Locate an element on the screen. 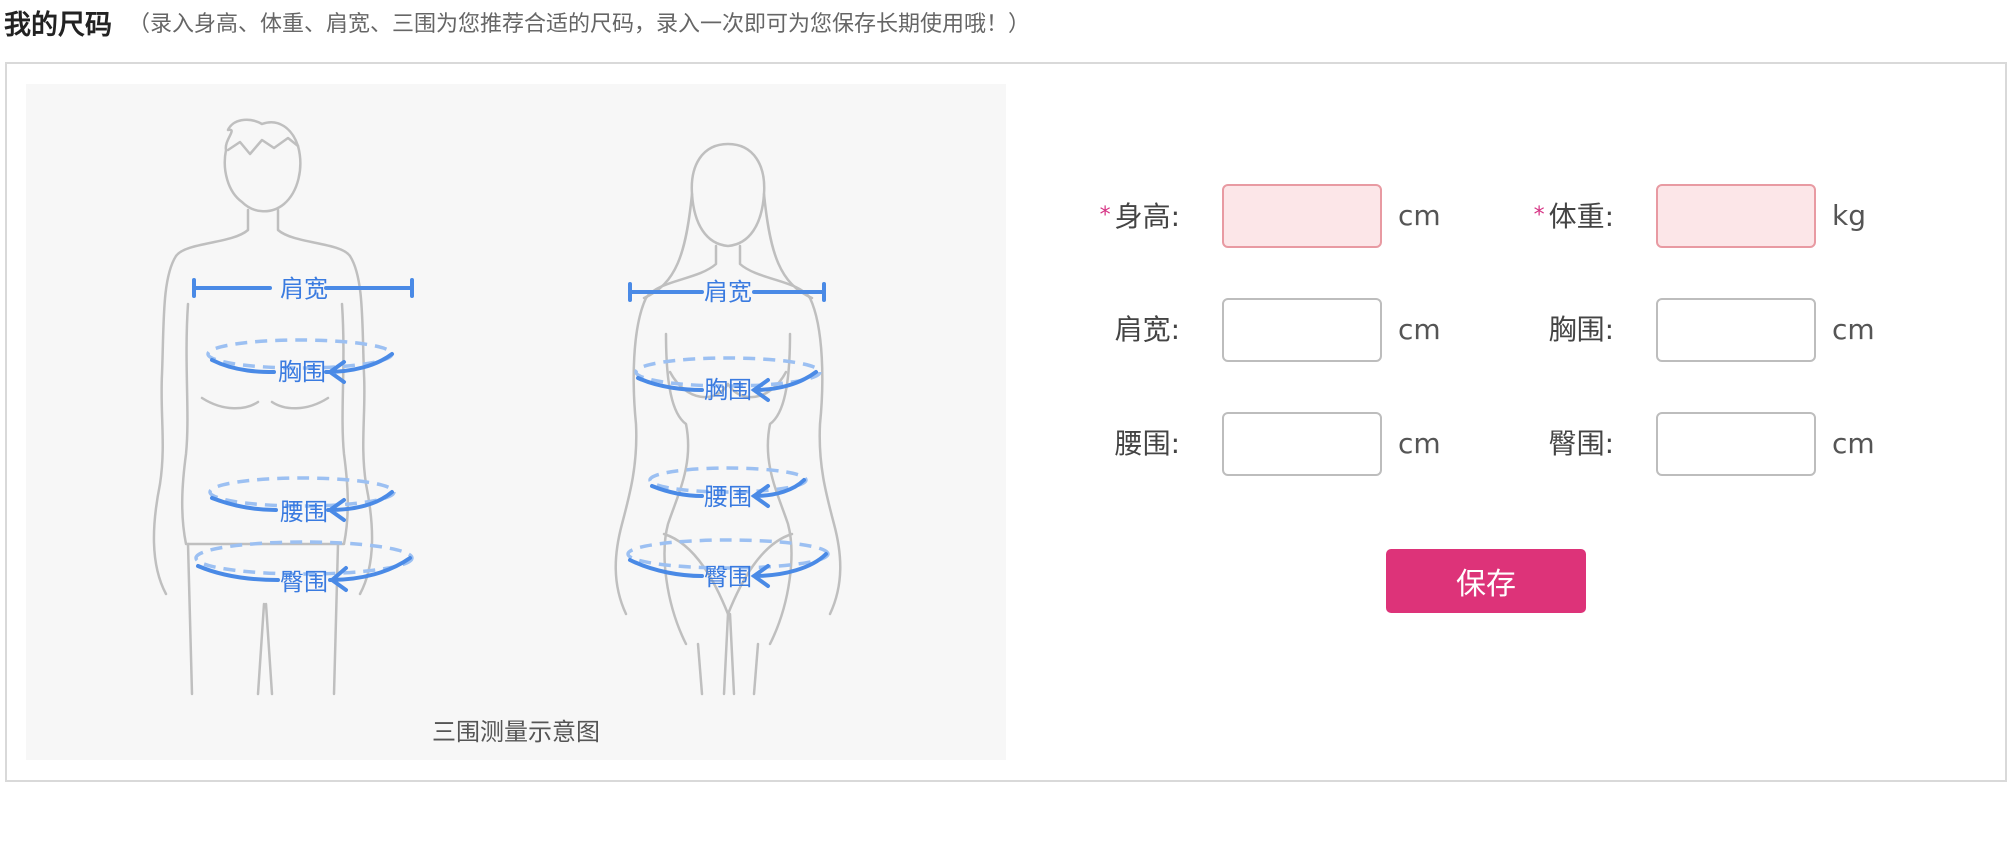 This screenshot has height=864, width=2012. waist-label: 腰围: is located at coordinates (1147, 443).